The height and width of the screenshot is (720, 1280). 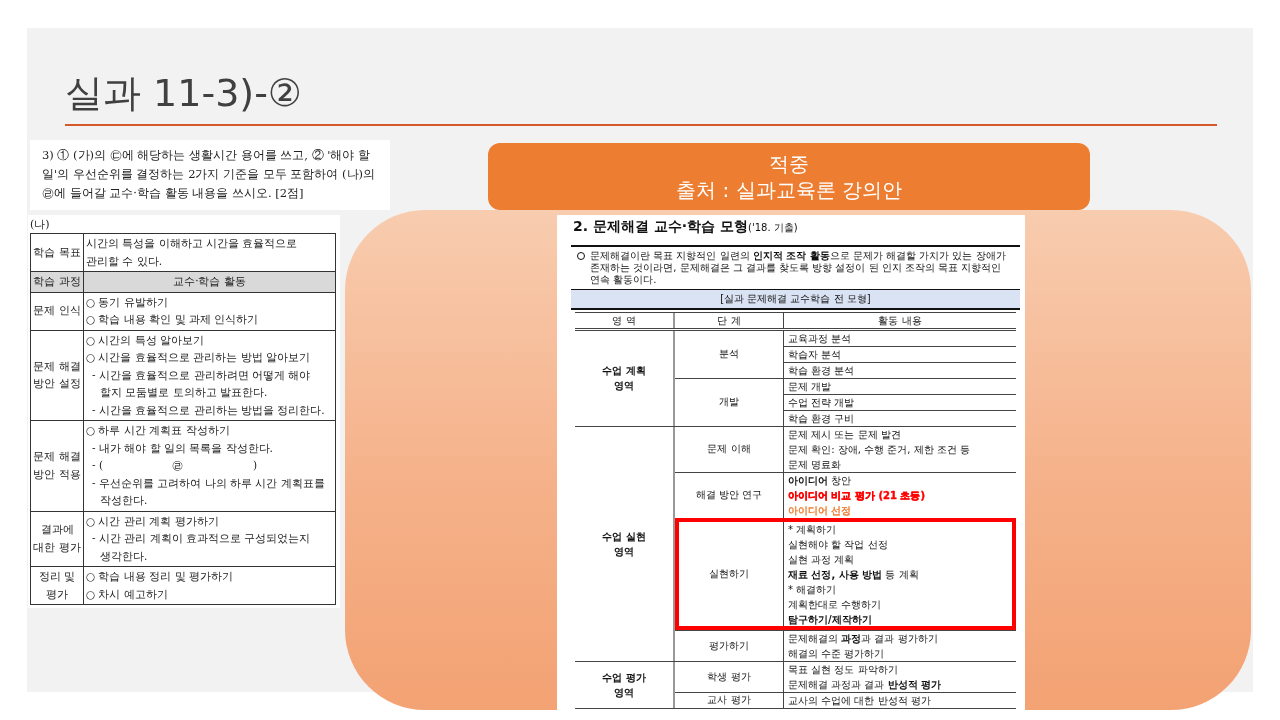 What do you see at coordinates (625, 320) in the screenshot?
I see `column-header: 영 역` at bounding box center [625, 320].